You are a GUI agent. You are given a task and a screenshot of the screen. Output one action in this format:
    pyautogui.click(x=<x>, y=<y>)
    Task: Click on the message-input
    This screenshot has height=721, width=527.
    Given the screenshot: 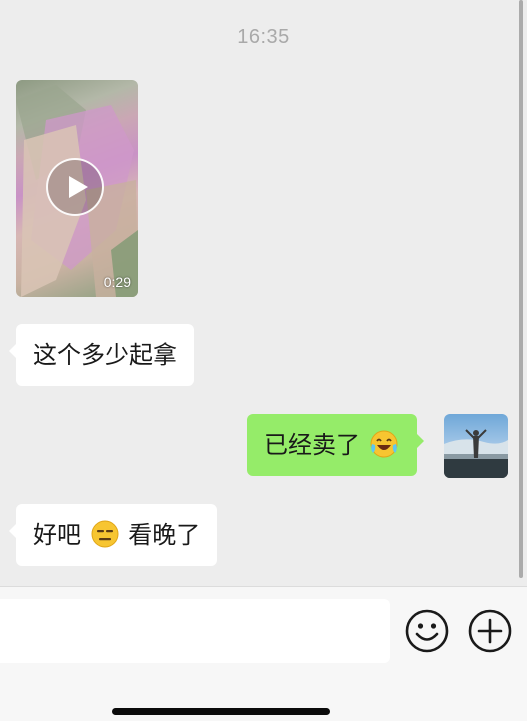 What is the action you would take?
    pyautogui.click(x=195, y=631)
    